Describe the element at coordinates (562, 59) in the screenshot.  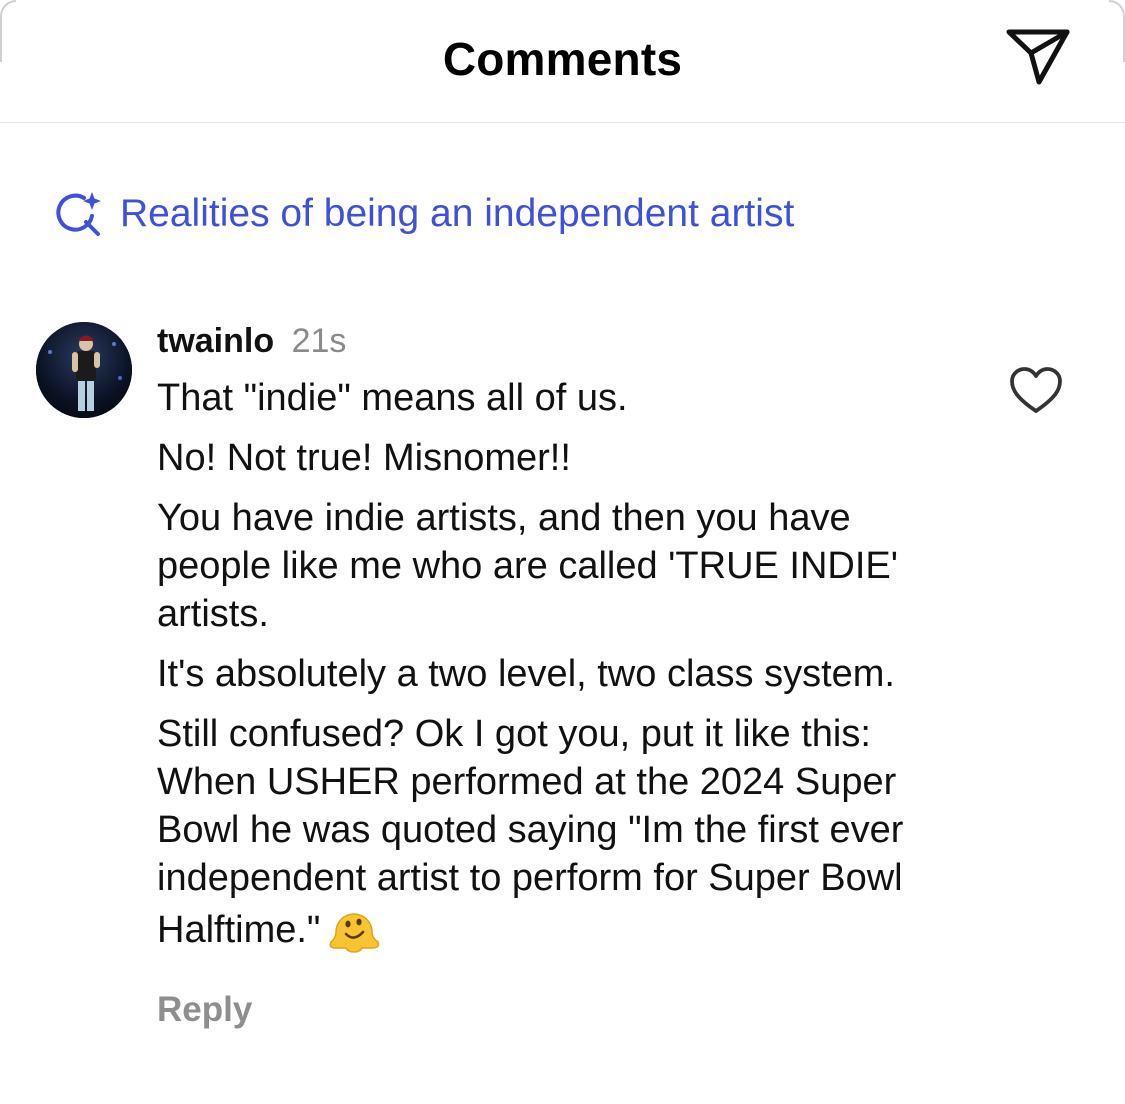
I see `page-title: Comments` at that location.